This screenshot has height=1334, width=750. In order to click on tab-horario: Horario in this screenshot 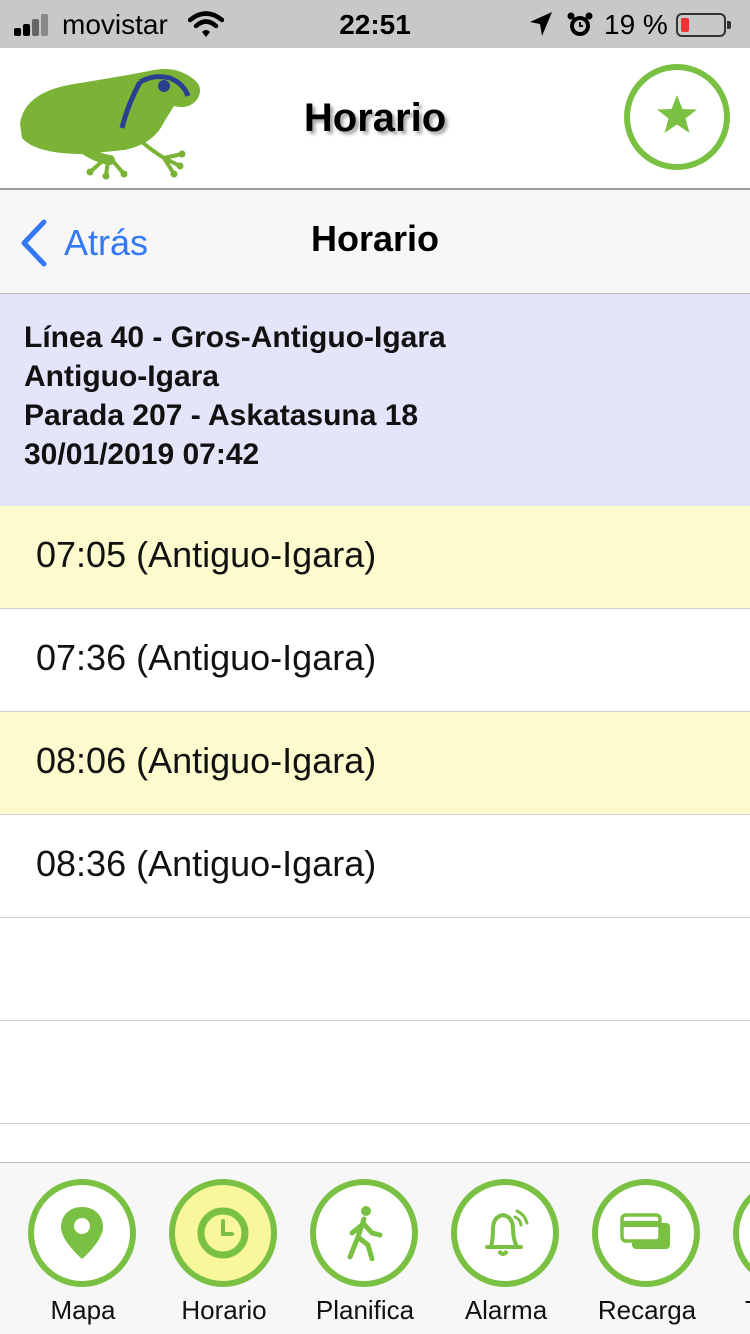, I will do `click(224, 1254)`.